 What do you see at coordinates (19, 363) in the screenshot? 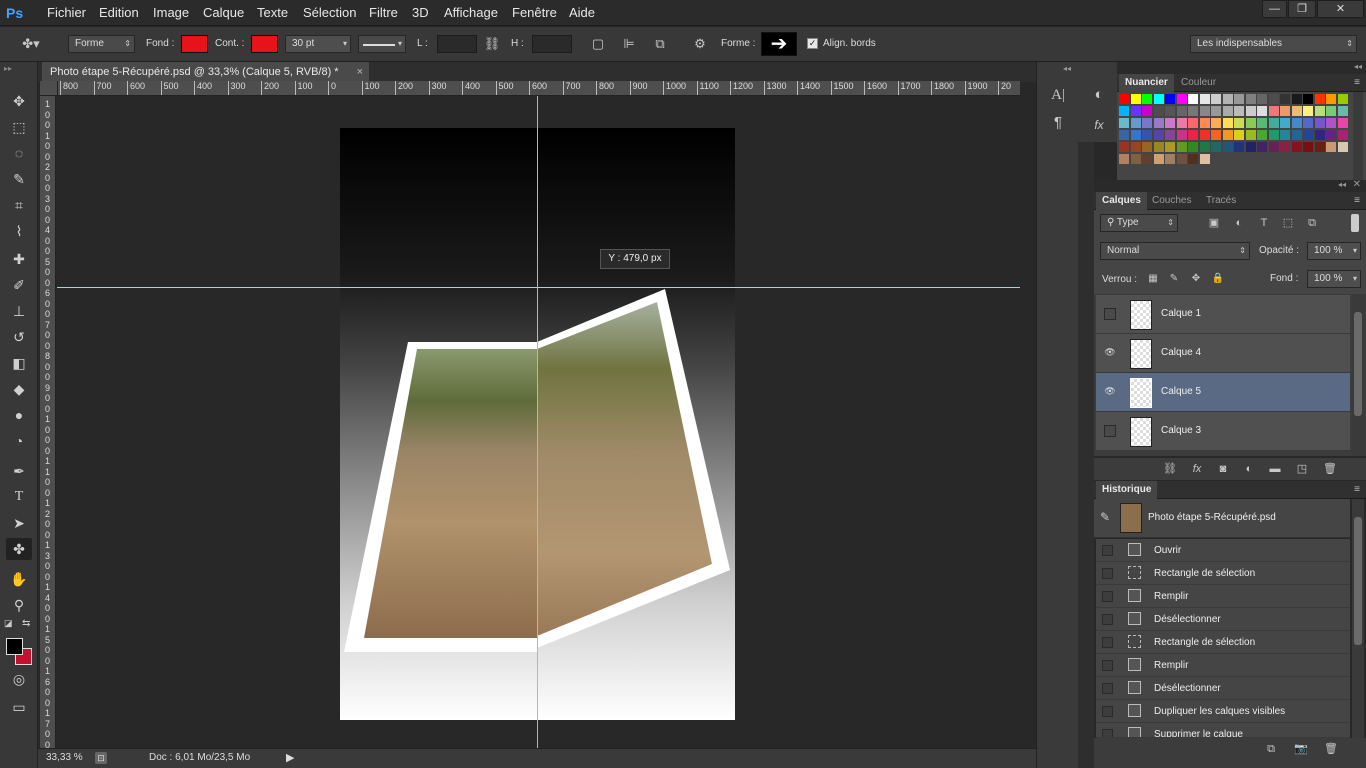
I see `eraser-tool-icon: ◧` at bounding box center [19, 363].